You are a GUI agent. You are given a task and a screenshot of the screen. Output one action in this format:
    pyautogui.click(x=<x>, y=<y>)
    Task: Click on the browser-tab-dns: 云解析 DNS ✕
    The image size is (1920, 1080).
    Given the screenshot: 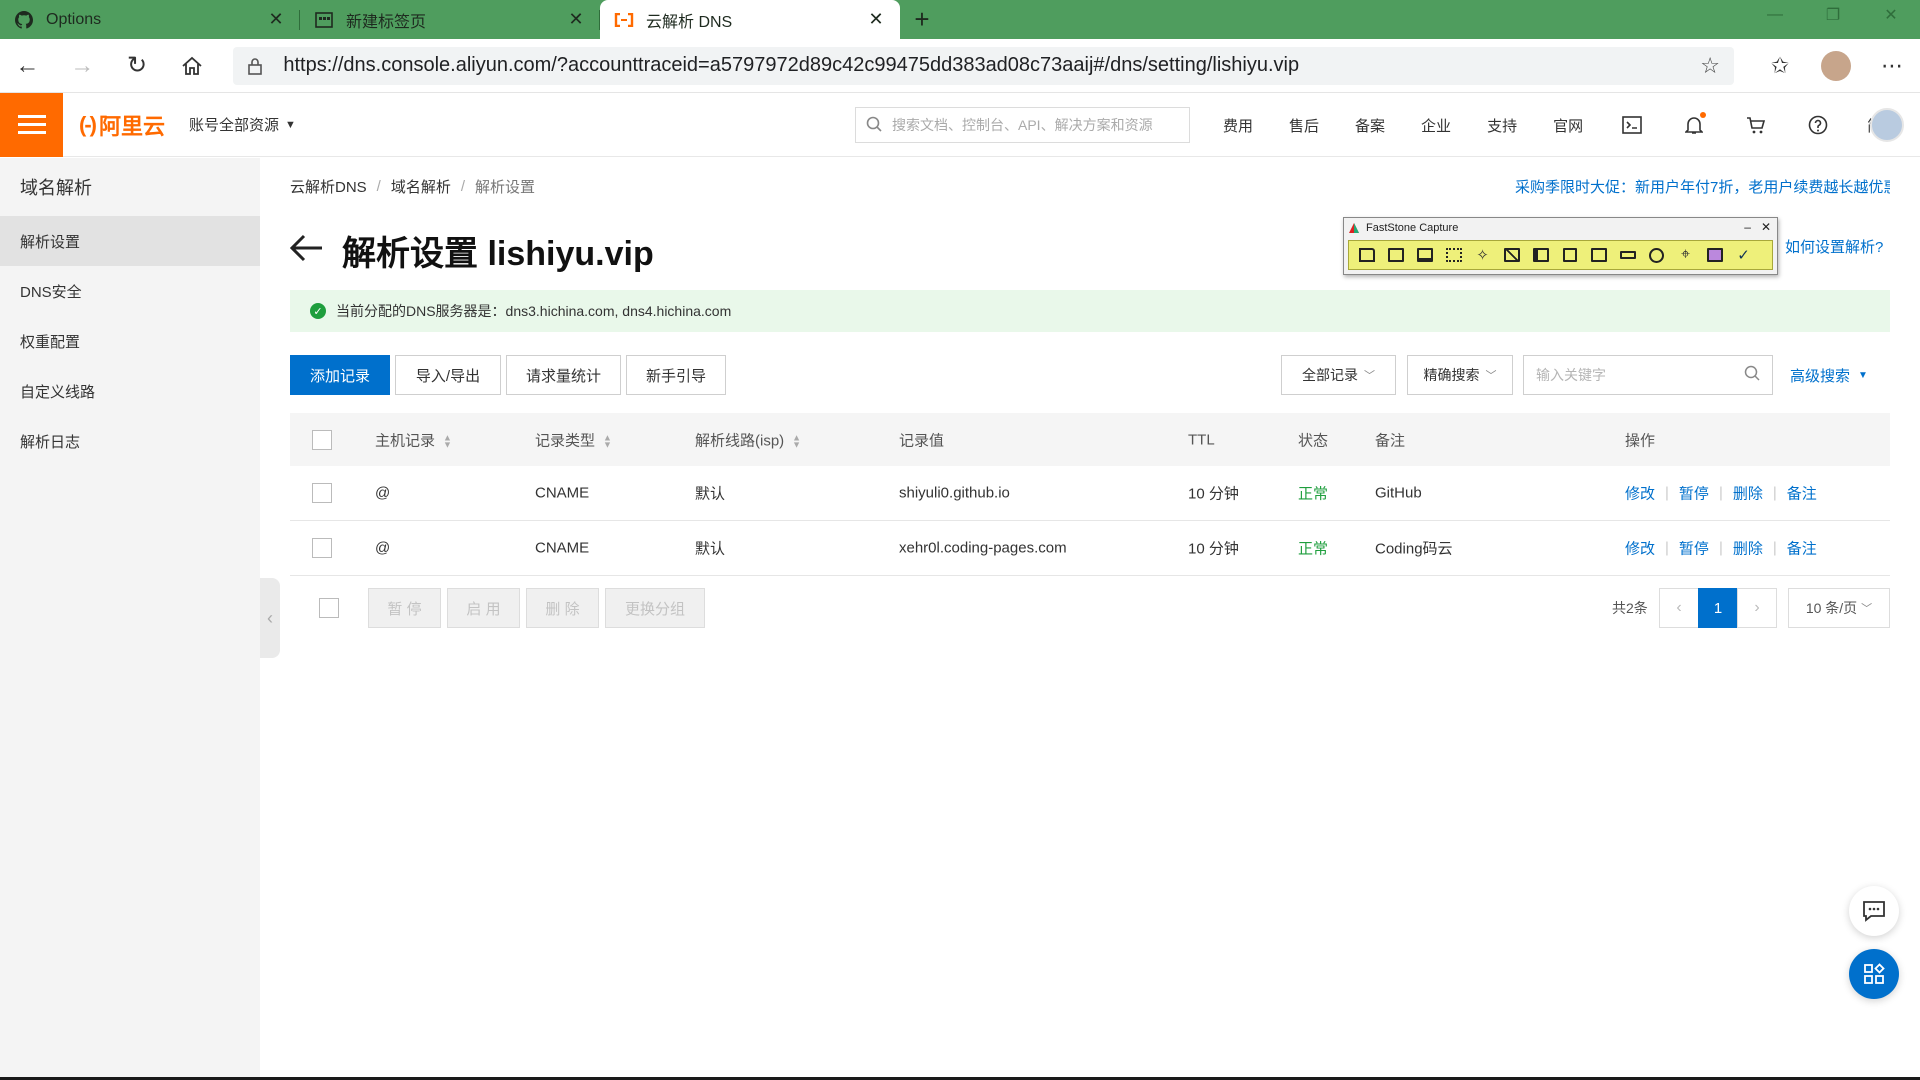 What is the action you would take?
    pyautogui.click(x=750, y=19)
    